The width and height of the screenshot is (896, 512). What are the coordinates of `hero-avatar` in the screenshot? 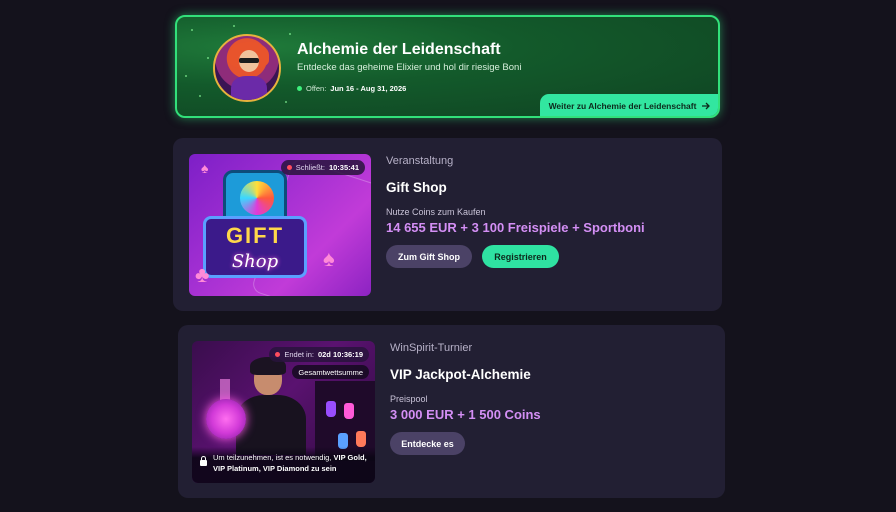 It's located at (247, 68).